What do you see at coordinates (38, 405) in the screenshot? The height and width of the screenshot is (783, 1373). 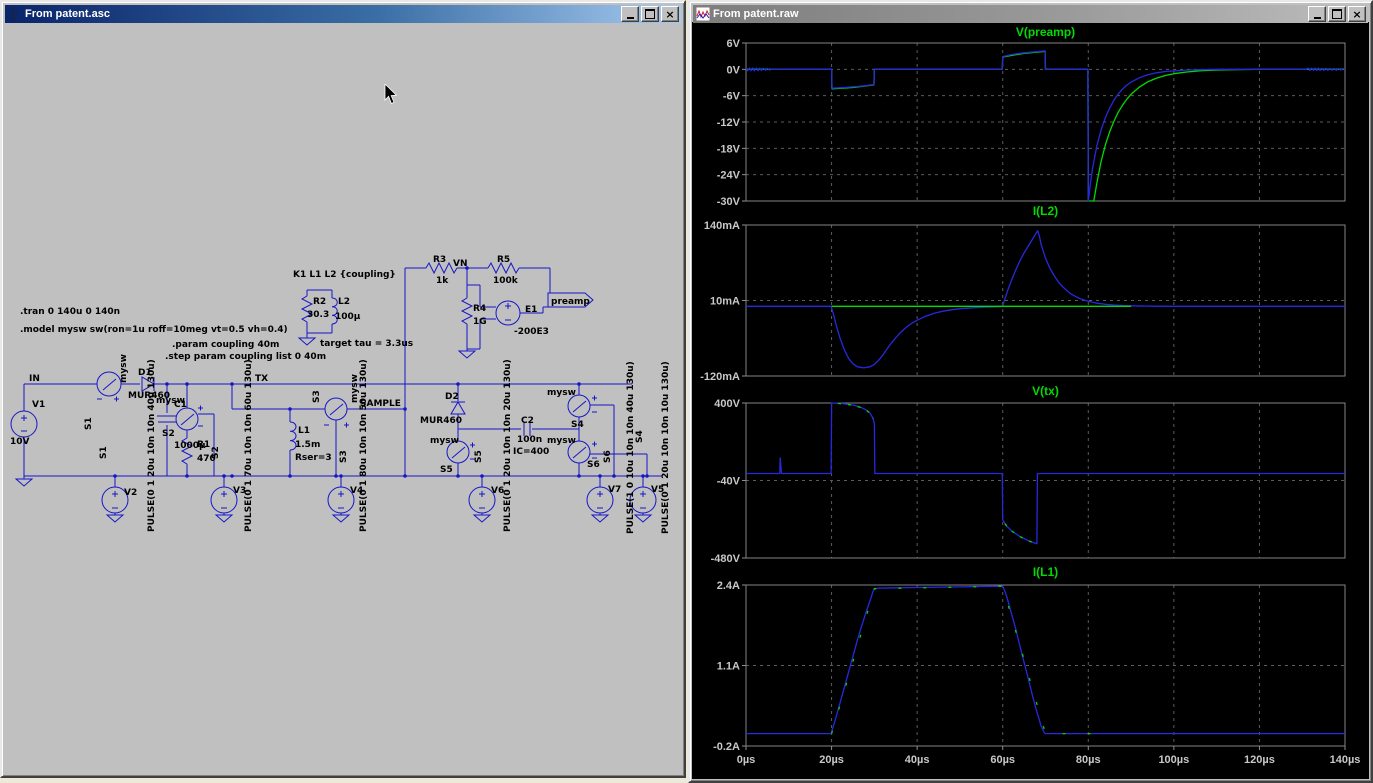 I see `schematic-text: V1` at bounding box center [38, 405].